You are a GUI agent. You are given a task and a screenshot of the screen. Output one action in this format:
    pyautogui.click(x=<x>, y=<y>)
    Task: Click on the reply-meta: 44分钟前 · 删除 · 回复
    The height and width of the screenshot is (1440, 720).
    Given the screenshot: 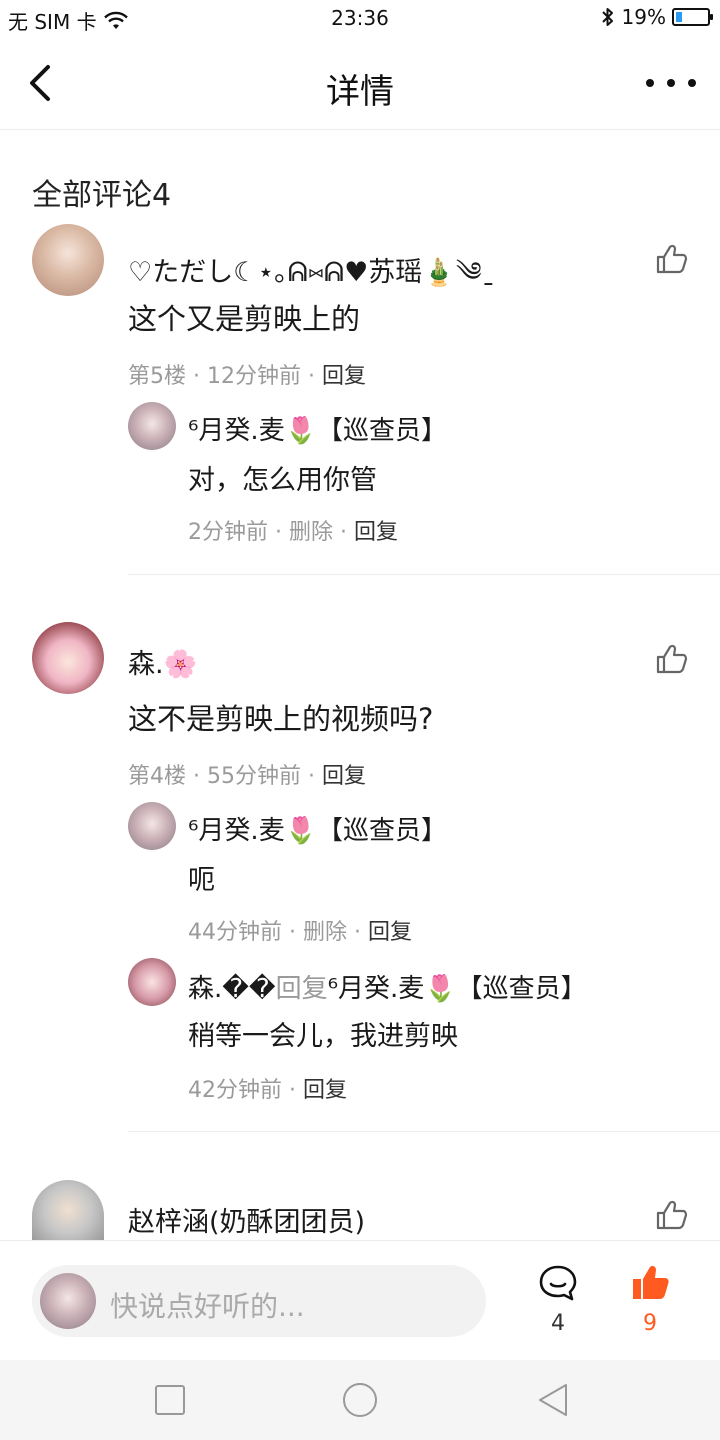 What is the action you would take?
    pyautogui.click(x=300, y=932)
    